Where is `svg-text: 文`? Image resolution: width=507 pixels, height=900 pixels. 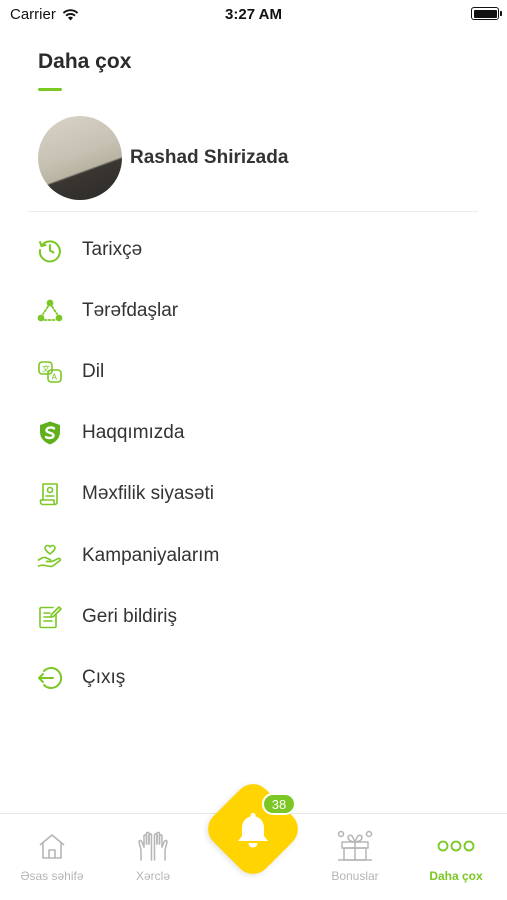
svg-text: 文 is located at coordinates (46, 368).